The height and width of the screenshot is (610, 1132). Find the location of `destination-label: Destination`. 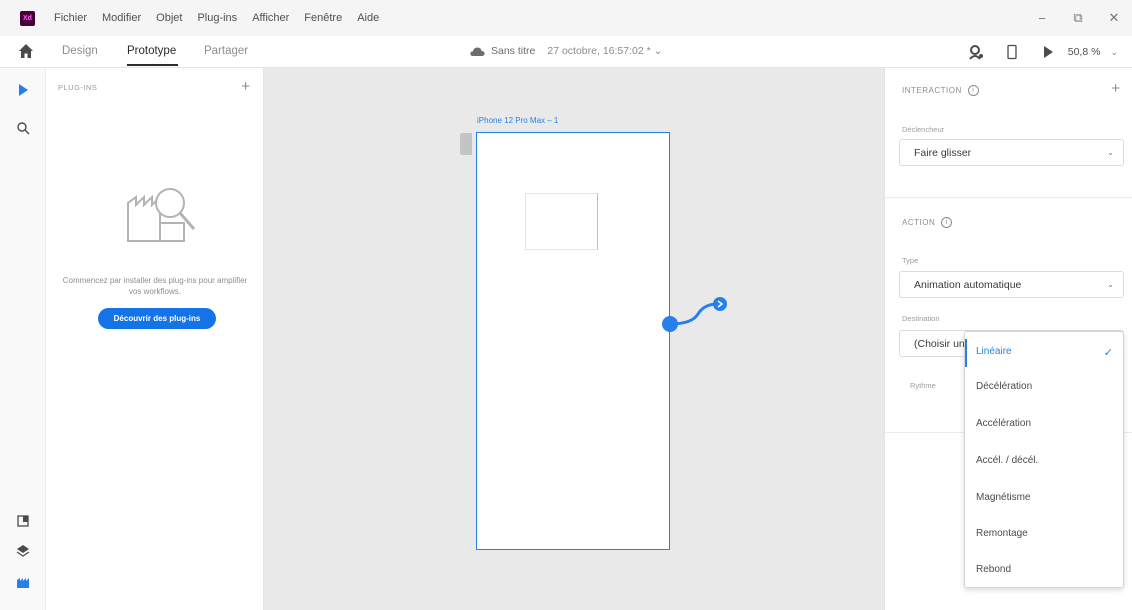

destination-label: Destination is located at coordinates (921, 318).